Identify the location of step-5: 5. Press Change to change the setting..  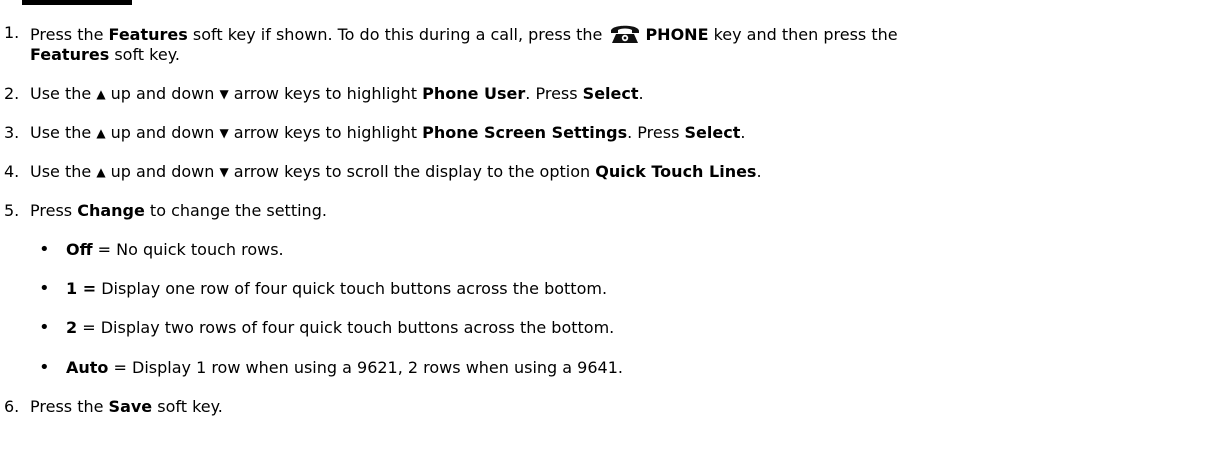
(165, 211).